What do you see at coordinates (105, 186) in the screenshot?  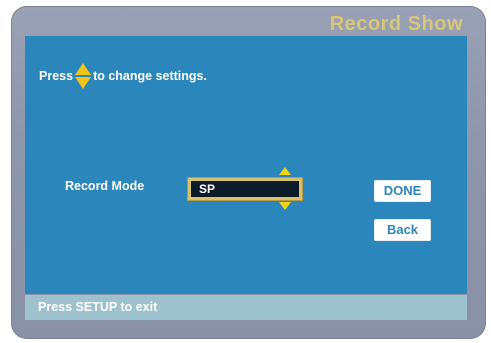 I see `record-mode-label: Record Mode` at bounding box center [105, 186].